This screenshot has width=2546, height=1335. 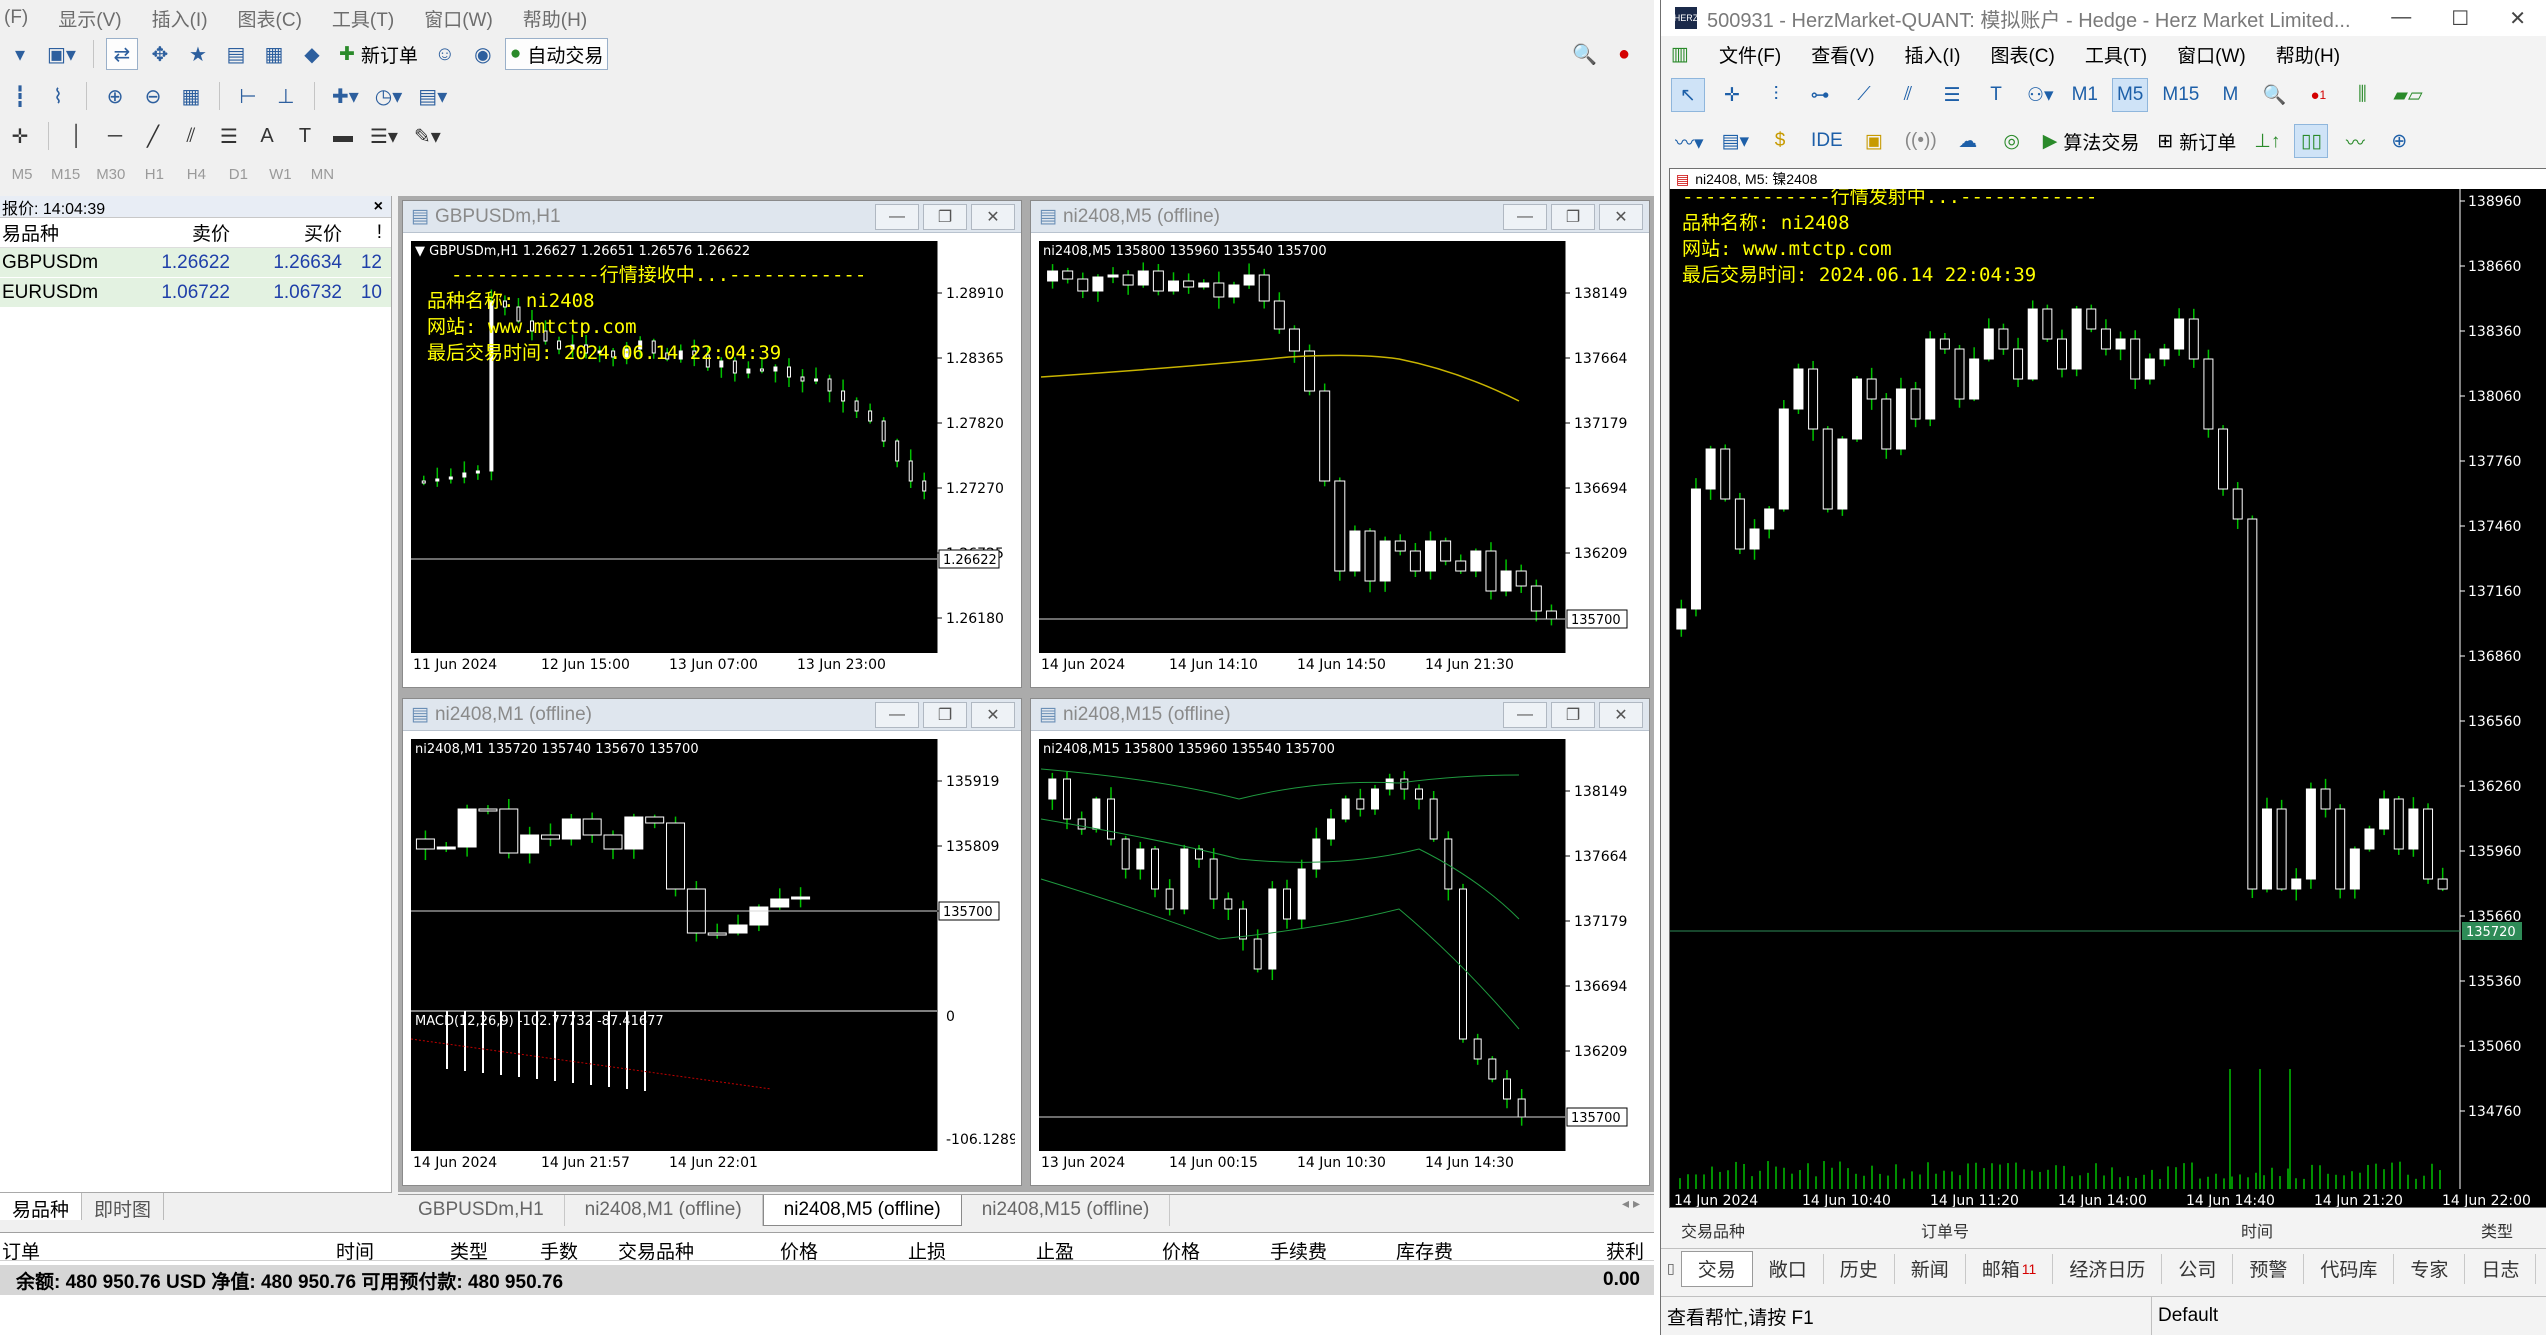 What do you see at coordinates (153, 136) in the screenshot?
I see `trendline-icon: ╱` at bounding box center [153, 136].